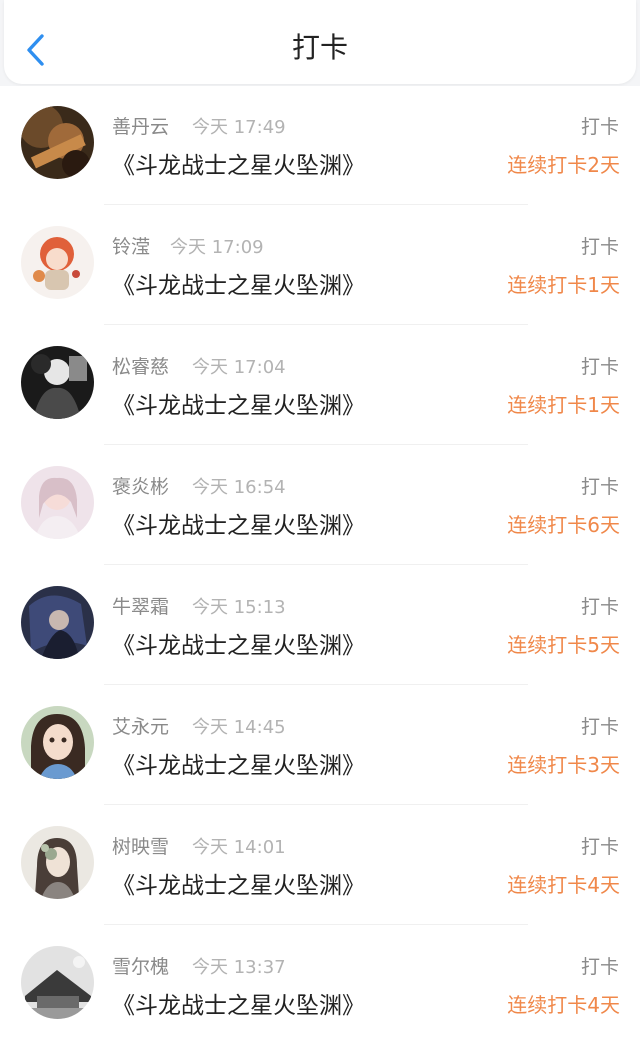 The height and width of the screenshot is (1054, 640). Describe the element at coordinates (239, 127) in the screenshot. I see `checkin-time: 今天 17:49` at that location.